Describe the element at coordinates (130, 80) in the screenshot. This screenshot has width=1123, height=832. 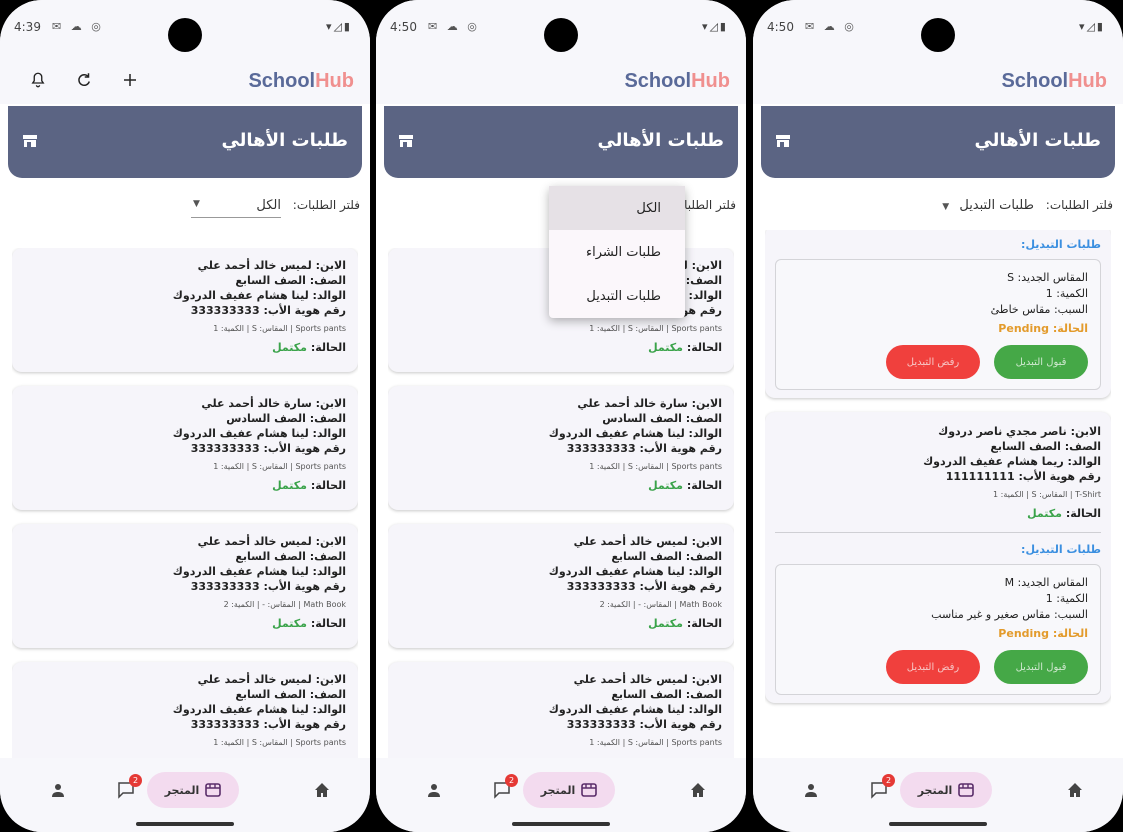
I see `add-icon` at that location.